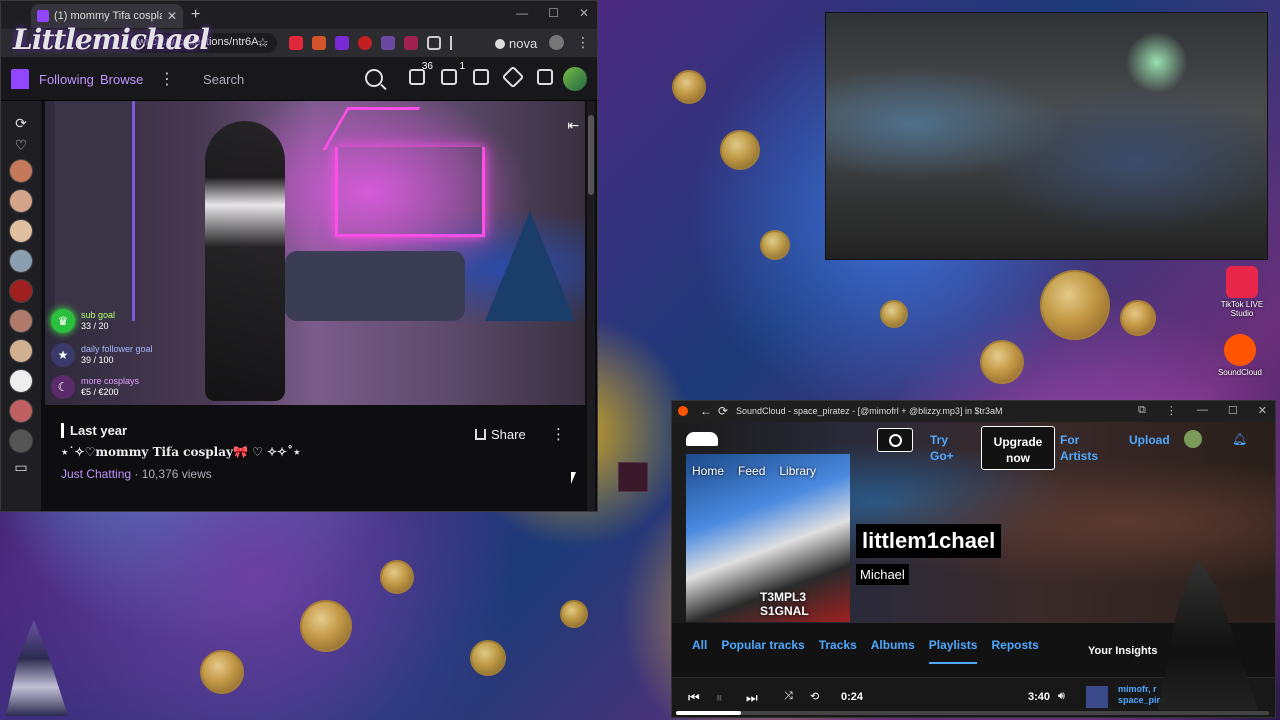  I want to click on menu-icon: ⋮, so click(1171, 410).